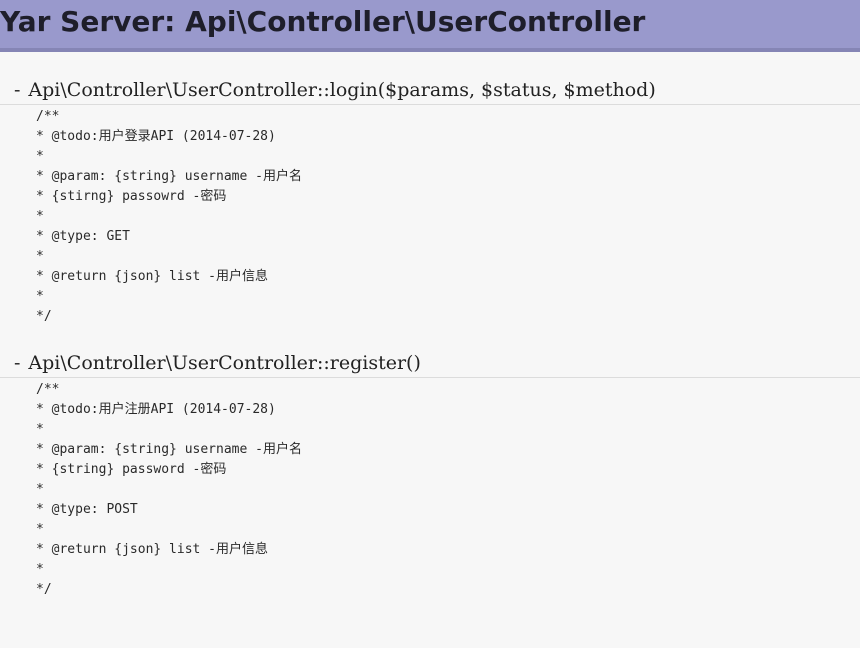  Describe the element at coordinates (83, 236) in the screenshot. I see `doc-line: * @type: GET` at that location.